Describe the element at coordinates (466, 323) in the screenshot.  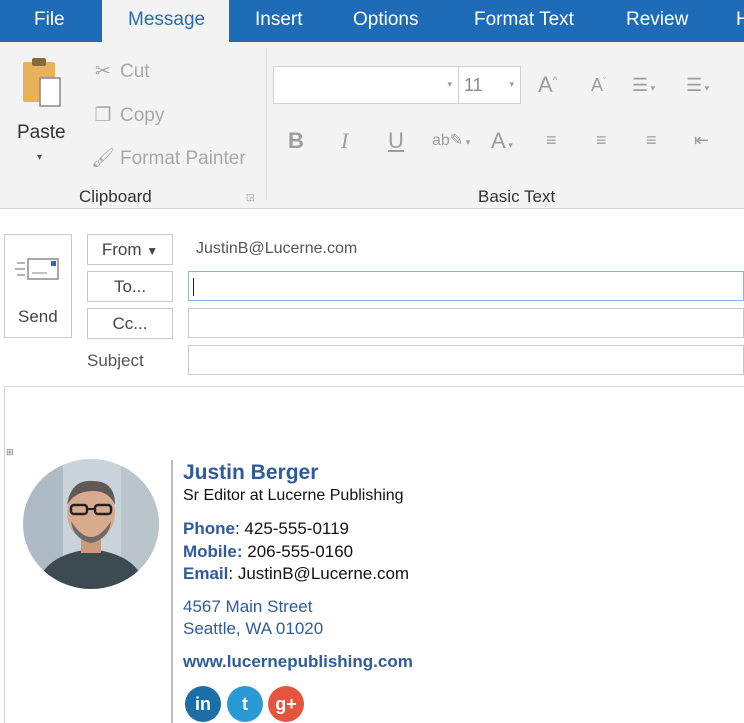
I see `cc-field` at that location.